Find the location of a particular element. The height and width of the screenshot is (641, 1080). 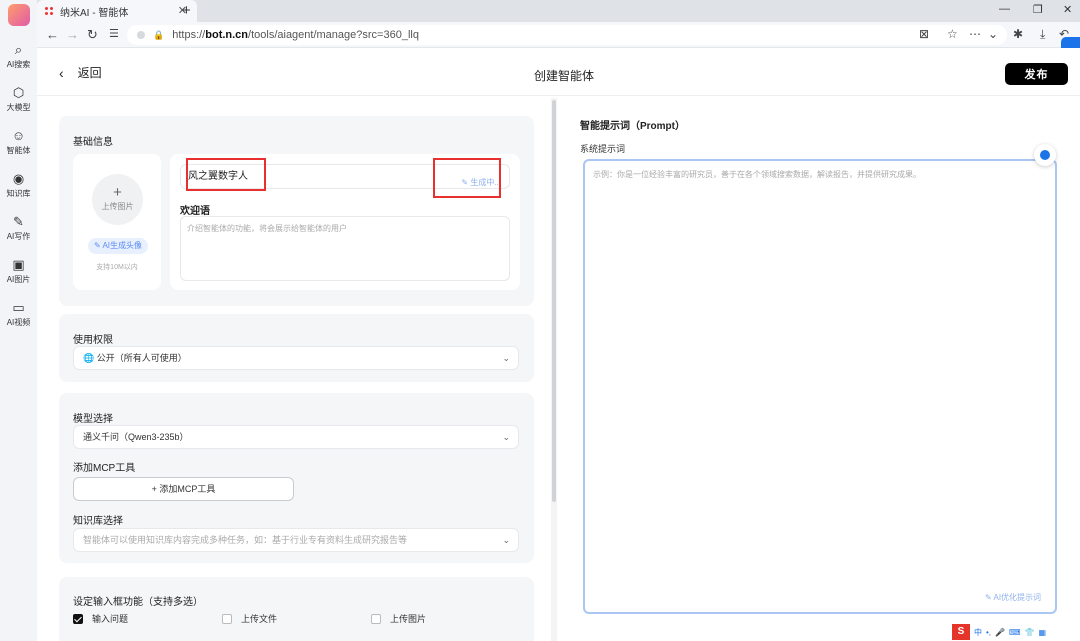

model-select: 通义千问（Qwen3-235b） ⌄ is located at coordinates (296, 437).